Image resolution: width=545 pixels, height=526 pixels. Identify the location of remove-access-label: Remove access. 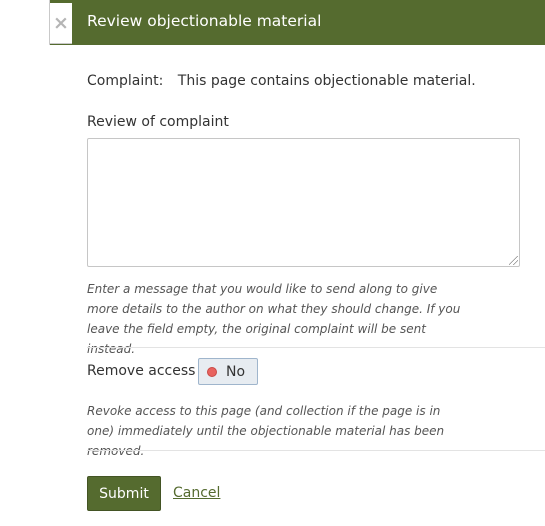
(141, 371).